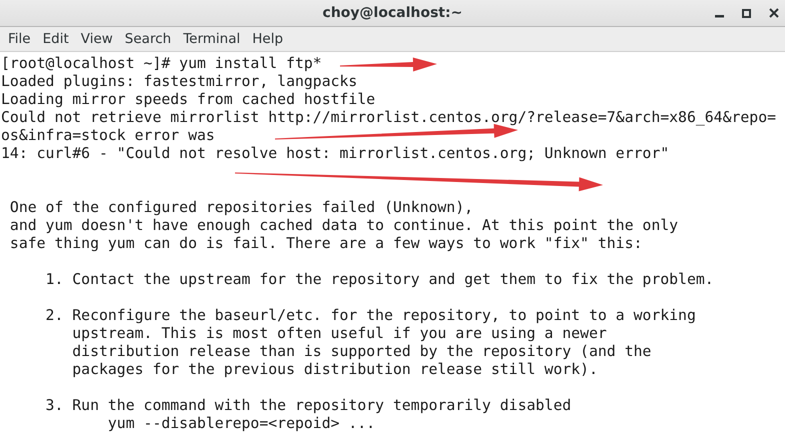  I want to click on terminal-line: [root@localhost ~]# yum install ftp*, so click(161, 64).